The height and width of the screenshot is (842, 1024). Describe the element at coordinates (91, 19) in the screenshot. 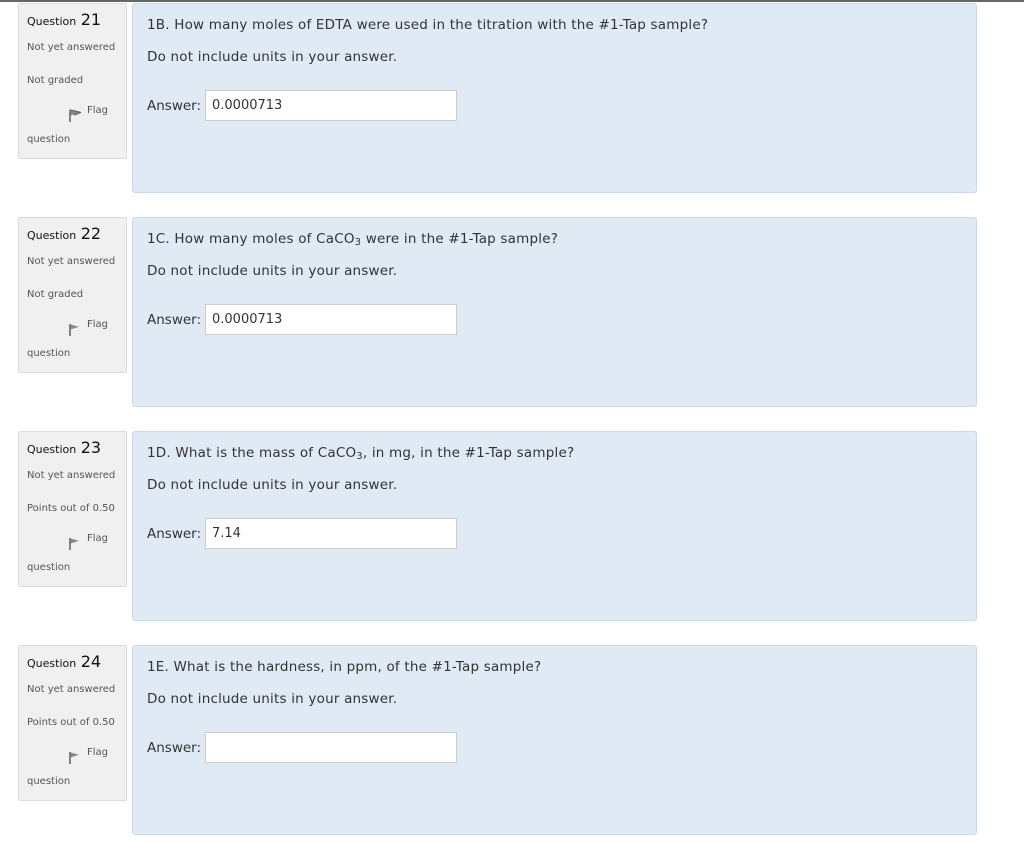

I see `question-number-value: 21` at that location.